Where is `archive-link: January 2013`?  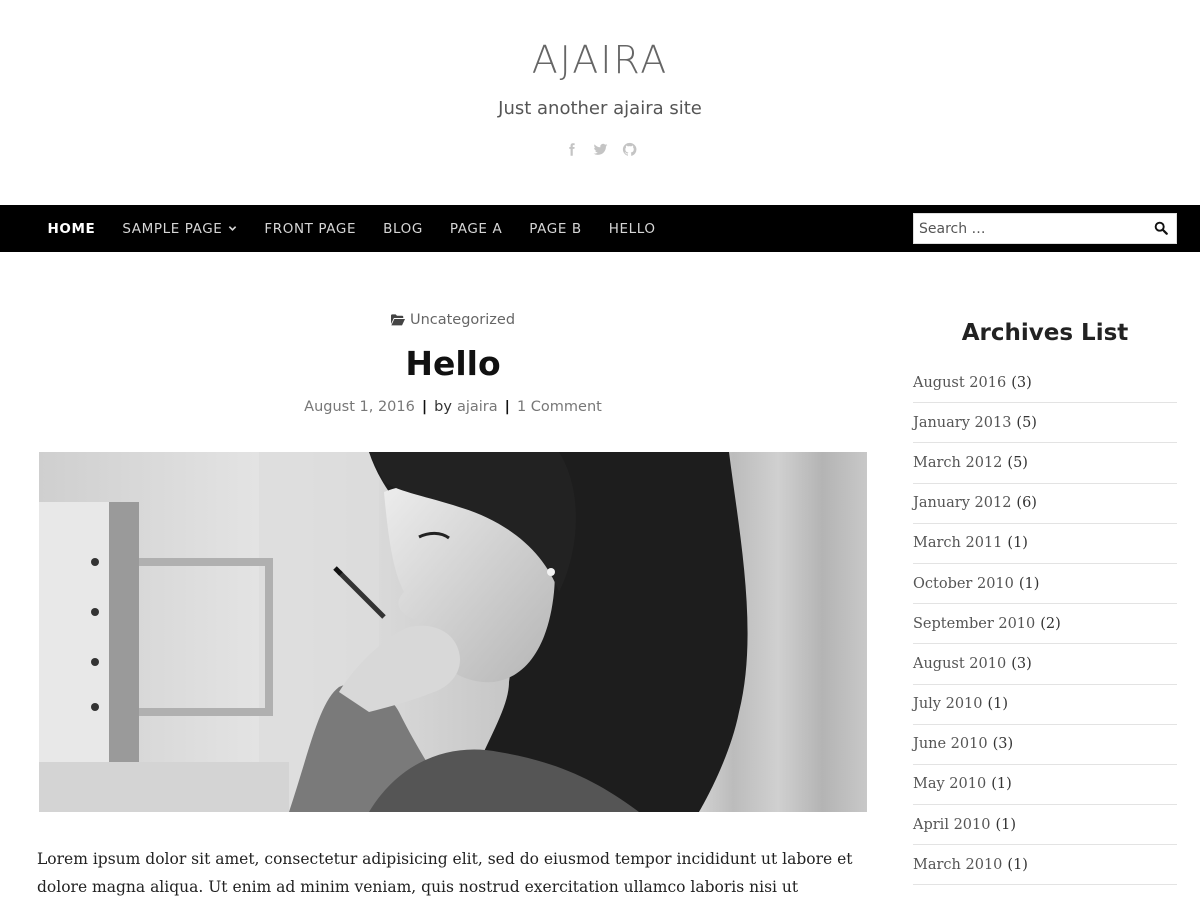
archive-link: January 2013 is located at coordinates (962, 423).